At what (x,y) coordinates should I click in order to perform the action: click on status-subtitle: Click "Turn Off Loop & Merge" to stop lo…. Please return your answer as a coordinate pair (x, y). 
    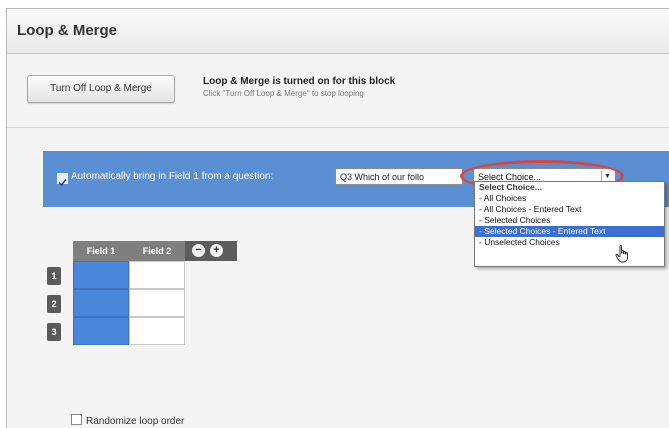
    Looking at the image, I should click on (283, 93).